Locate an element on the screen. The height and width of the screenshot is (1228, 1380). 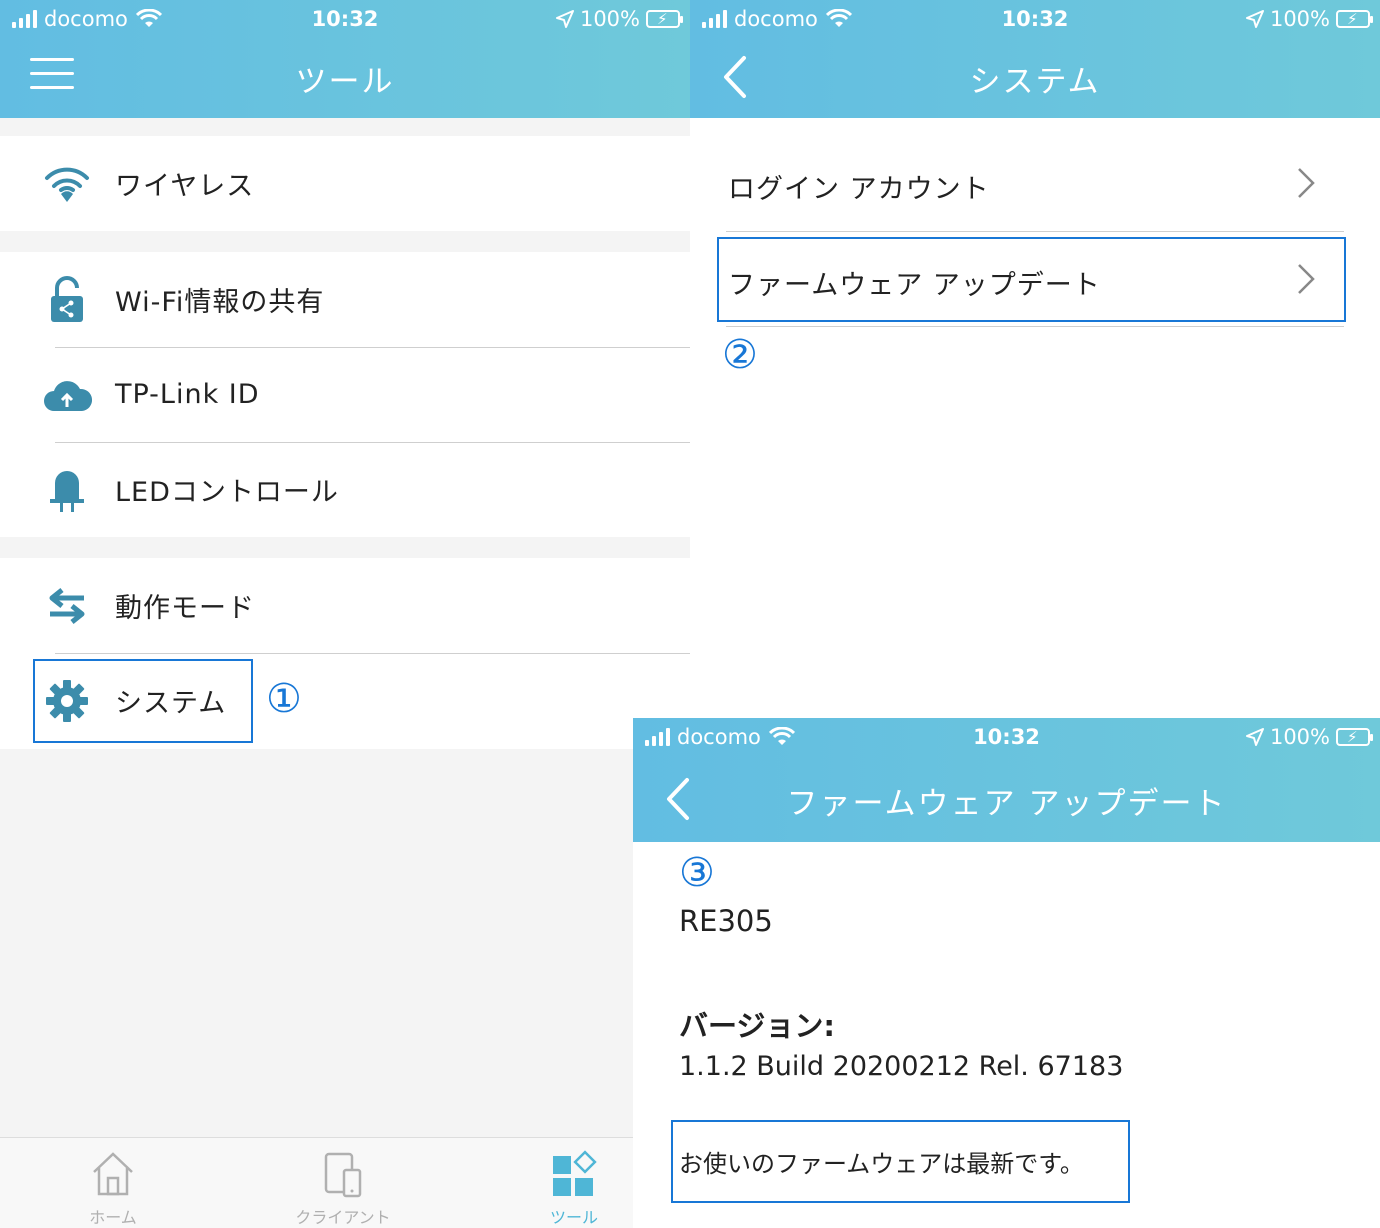
page-title: システム is located at coordinates (1035, 82).